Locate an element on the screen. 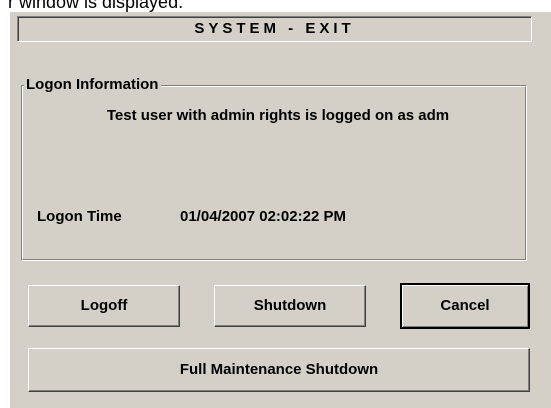 Image resolution: width=551 pixels, height=408 pixels. logon-time-label: Logon Time is located at coordinates (79, 216).